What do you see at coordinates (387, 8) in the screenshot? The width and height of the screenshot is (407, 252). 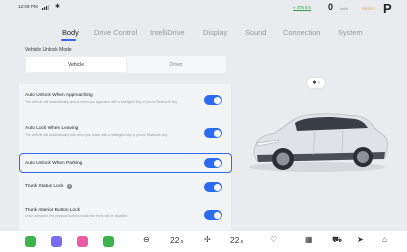 I see `gear-indicator: P` at bounding box center [387, 8].